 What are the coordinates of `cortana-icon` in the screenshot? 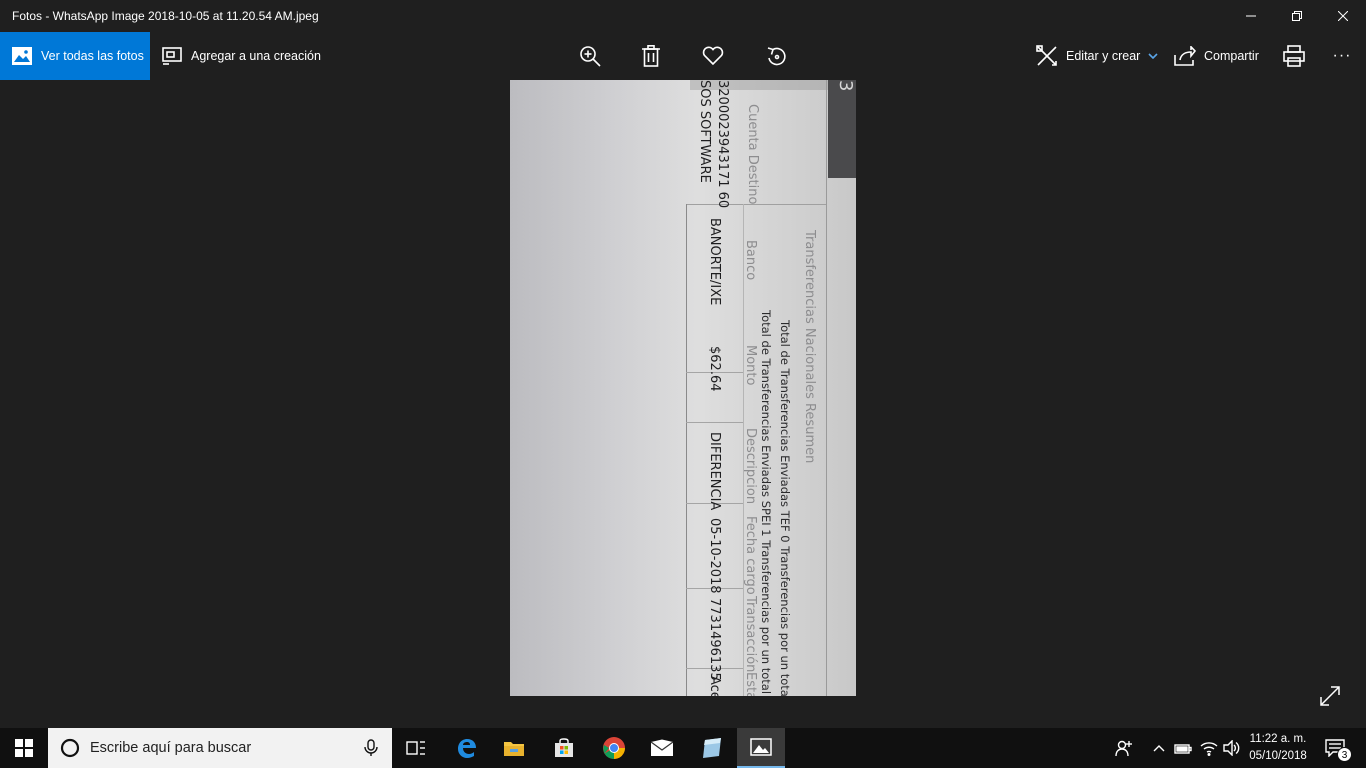 It's located at (70, 748).